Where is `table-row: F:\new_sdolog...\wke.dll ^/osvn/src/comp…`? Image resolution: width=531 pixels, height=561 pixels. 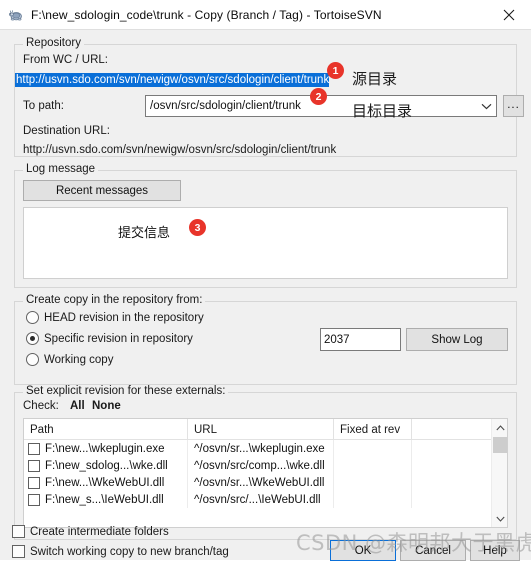
table-row: F:\new_sdolog...\wke.dll ^/osvn/src/comp… is located at coordinates (265, 465).